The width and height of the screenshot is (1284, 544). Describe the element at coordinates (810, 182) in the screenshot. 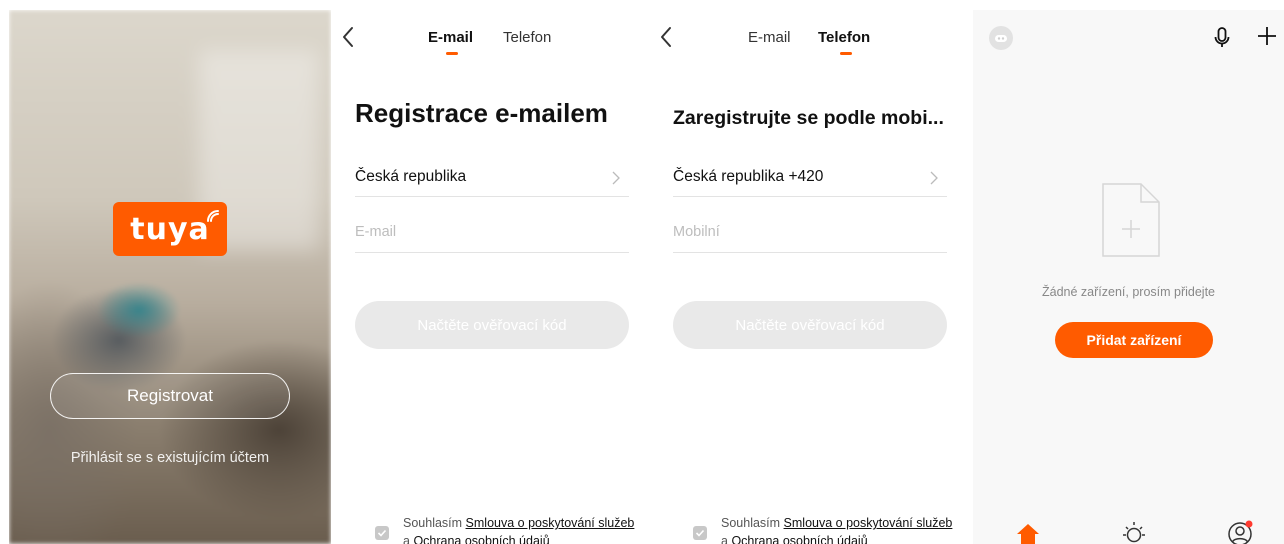

I see `country-selector: Česká republika +420` at that location.